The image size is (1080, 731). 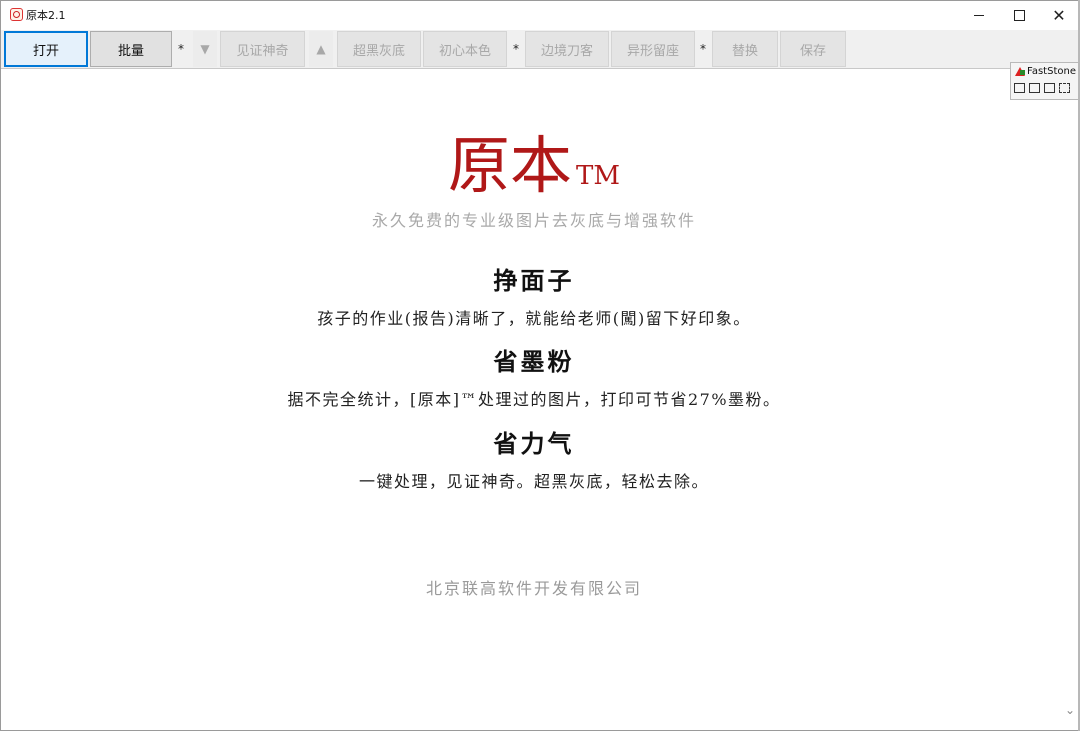 I want to click on odd-shape-button: 异形留座, so click(x=653, y=49).